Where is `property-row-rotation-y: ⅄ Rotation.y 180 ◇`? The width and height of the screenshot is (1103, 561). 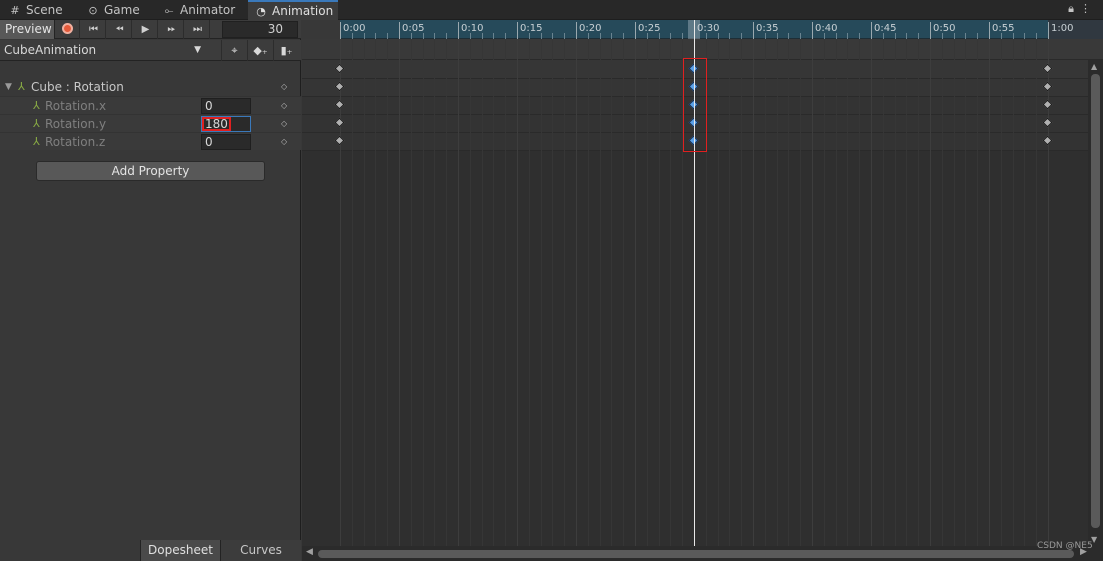
property-row-rotation-y: ⅄ Rotation.y 180 ◇ is located at coordinates (150, 123).